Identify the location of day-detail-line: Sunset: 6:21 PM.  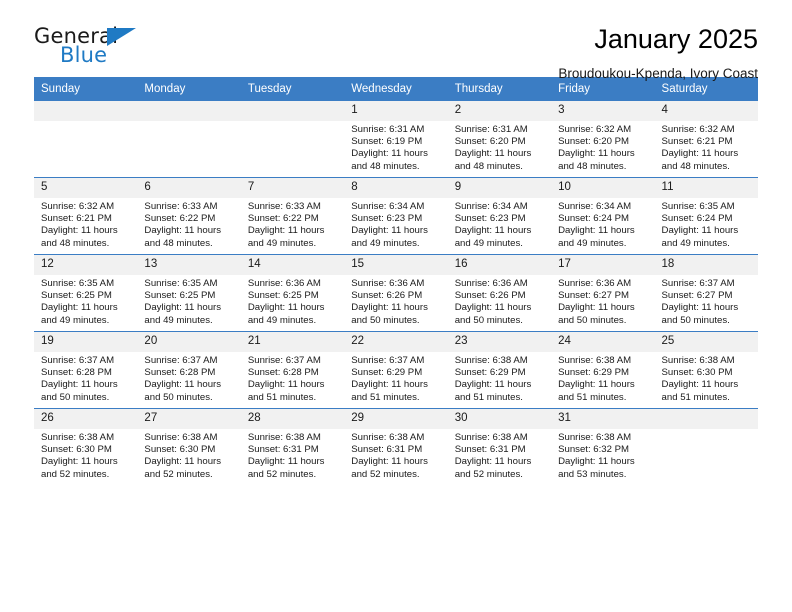
(697, 142).